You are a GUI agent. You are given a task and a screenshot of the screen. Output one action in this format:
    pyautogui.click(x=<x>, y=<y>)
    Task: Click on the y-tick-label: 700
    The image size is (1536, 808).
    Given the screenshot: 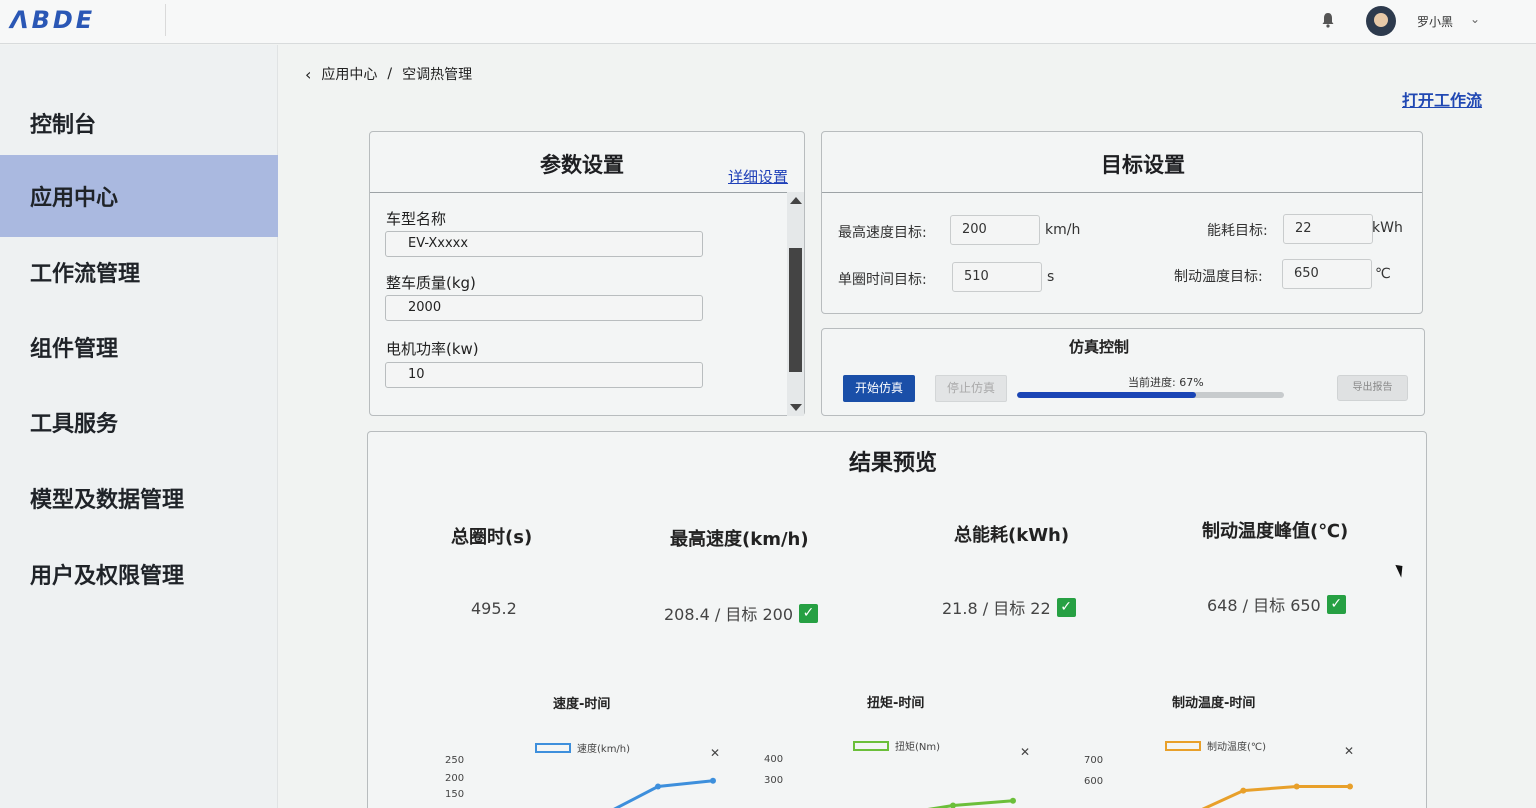 What is the action you would take?
    pyautogui.click(x=1094, y=760)
    